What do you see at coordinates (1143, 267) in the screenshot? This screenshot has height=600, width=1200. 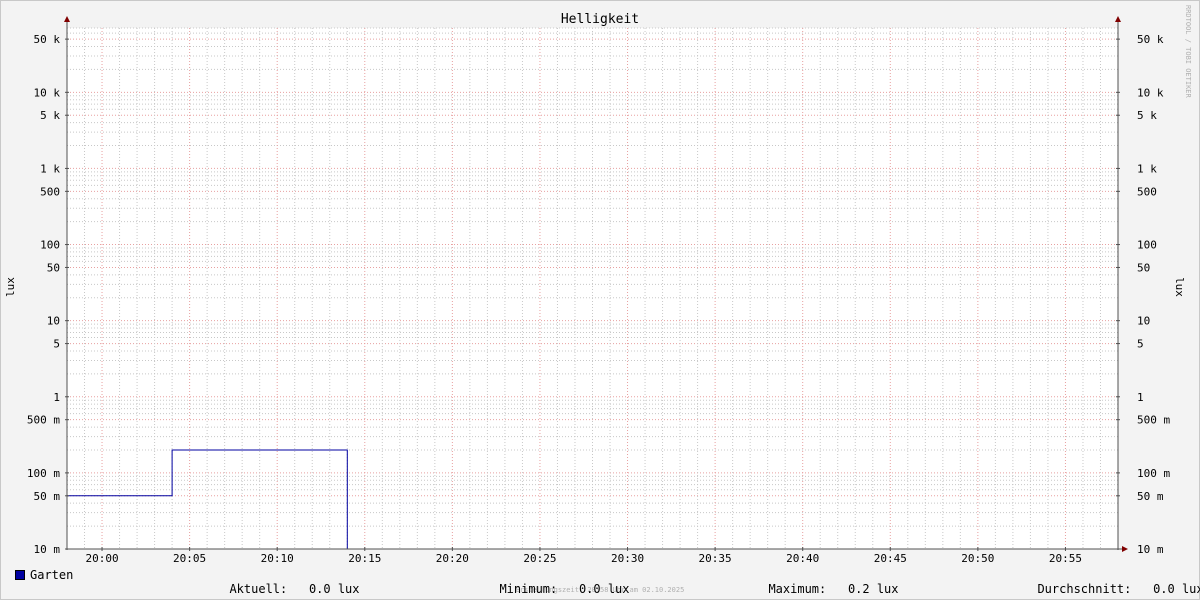 I see `y-tick-label-right: 50` at bounding box center [1143, 267].